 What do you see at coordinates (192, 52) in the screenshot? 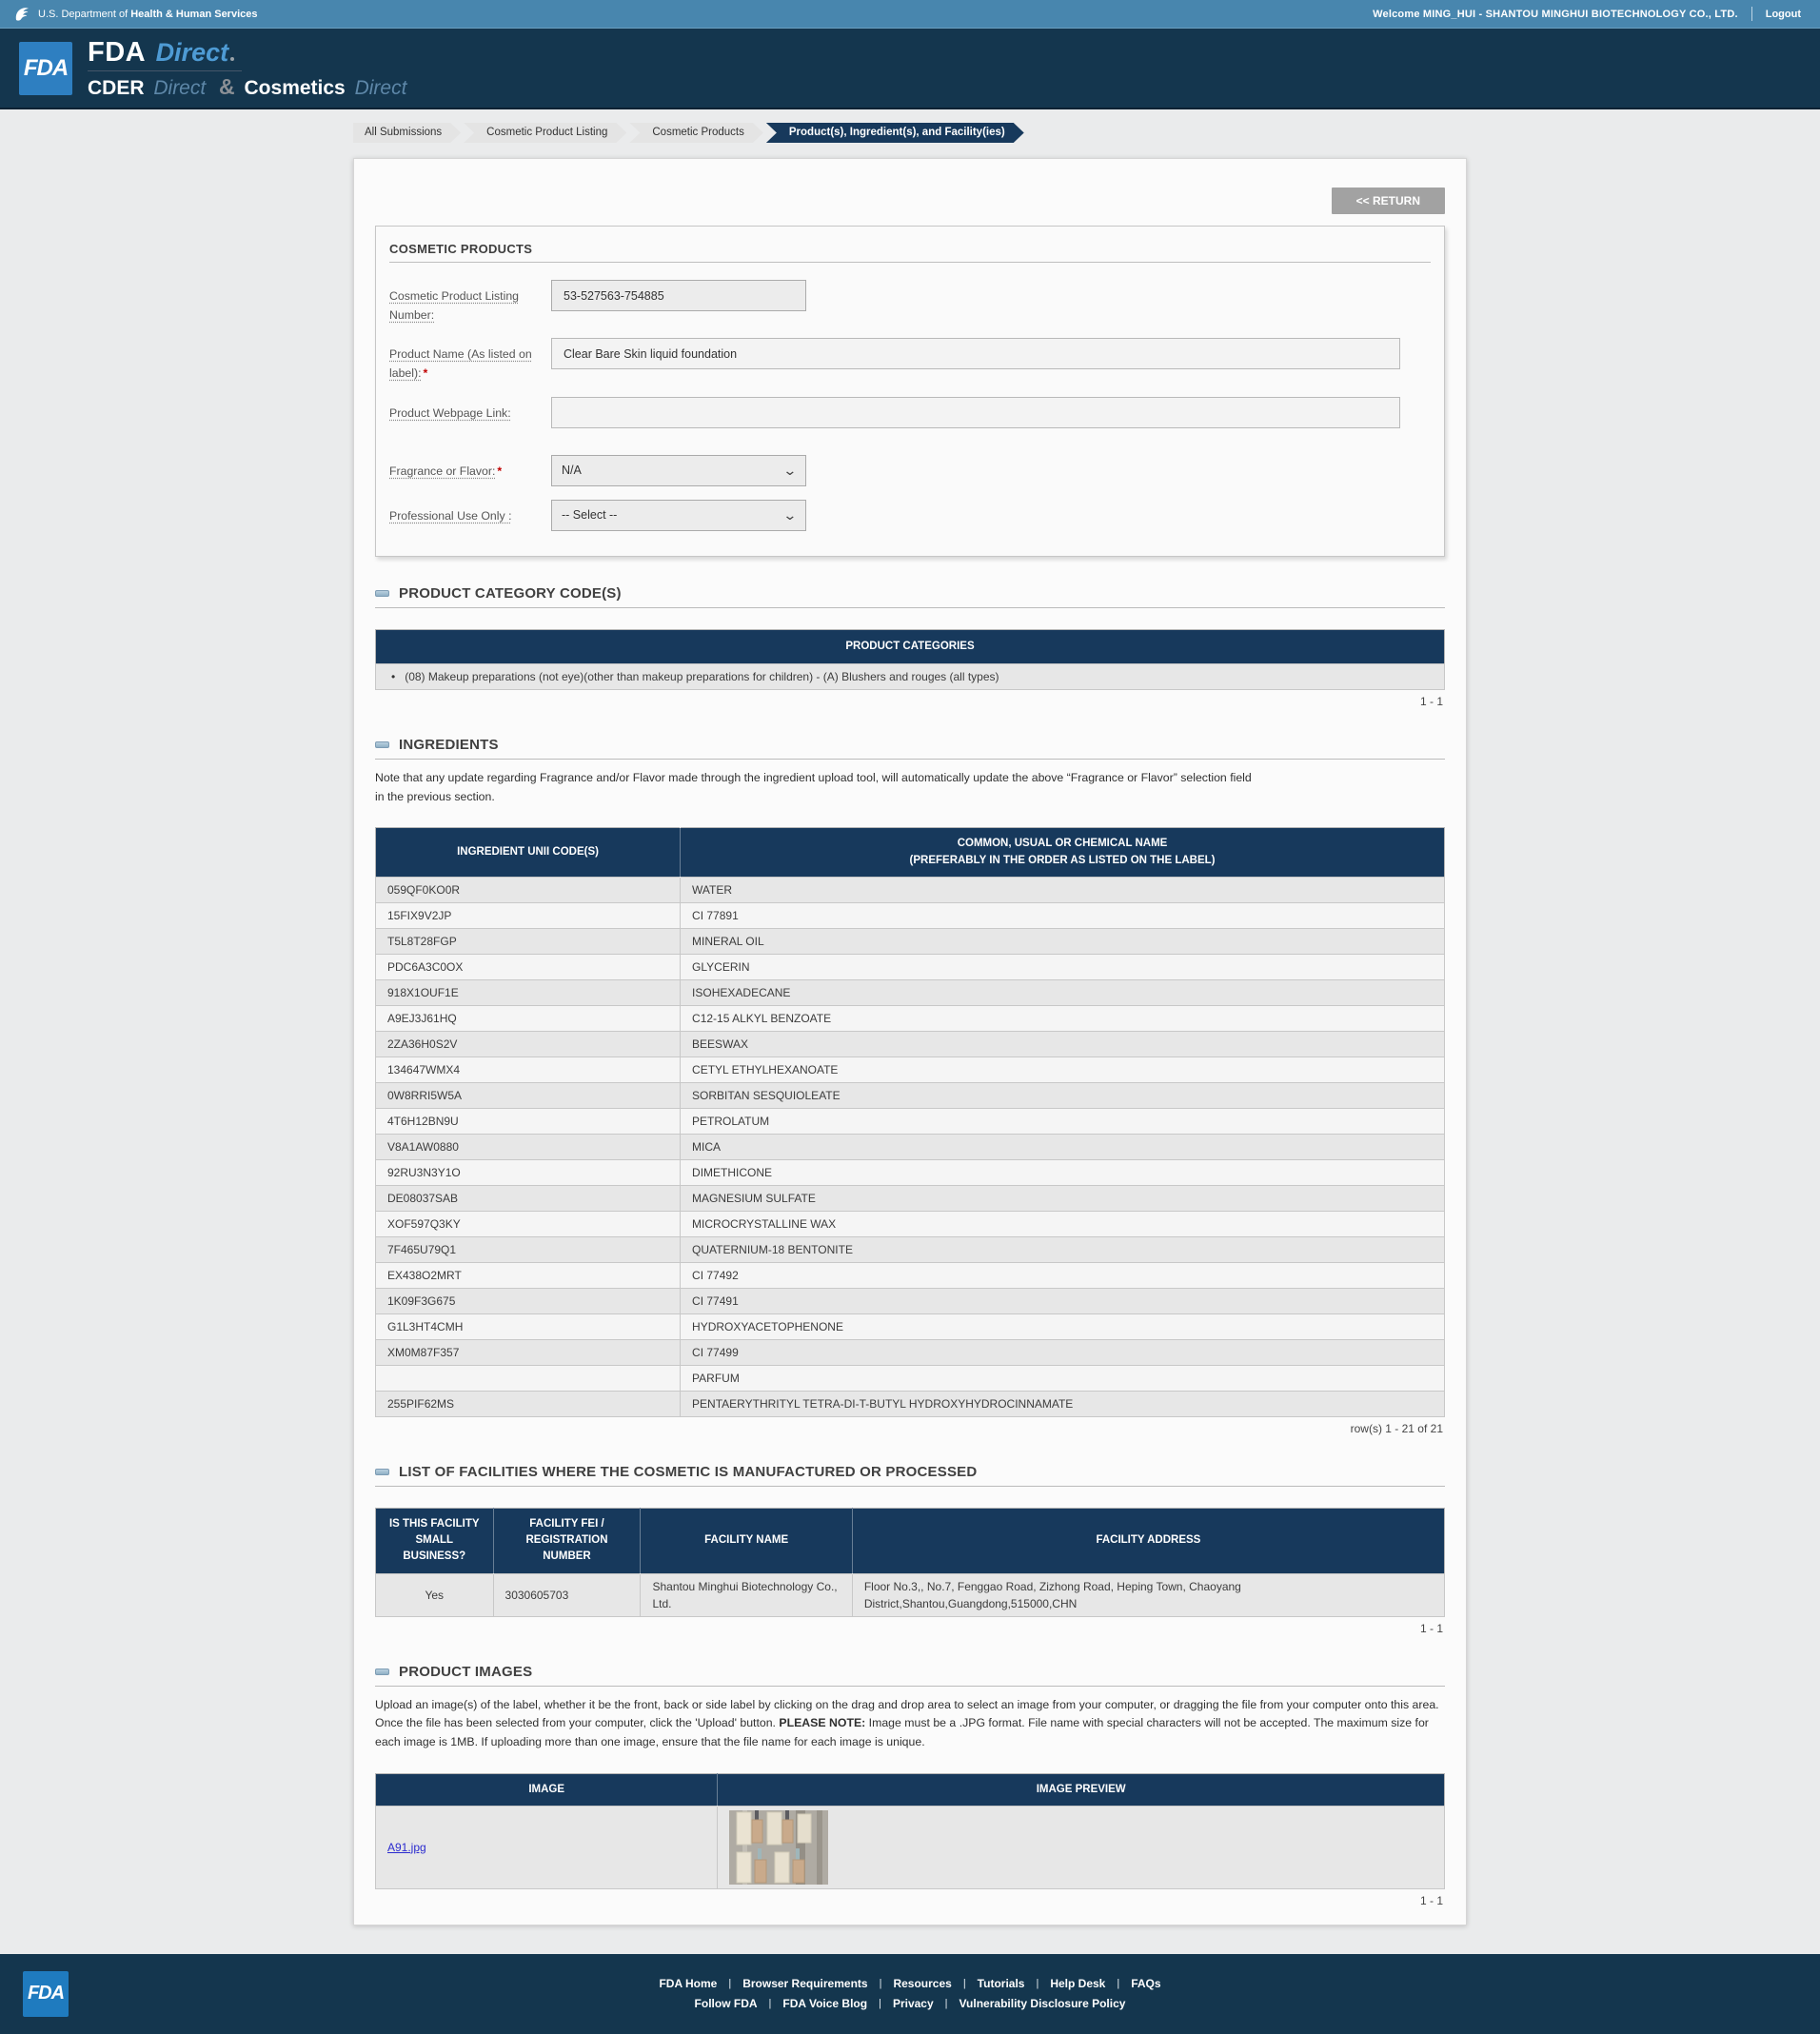
I see `brand-direct: Direct` at bounding box center [192, 52].